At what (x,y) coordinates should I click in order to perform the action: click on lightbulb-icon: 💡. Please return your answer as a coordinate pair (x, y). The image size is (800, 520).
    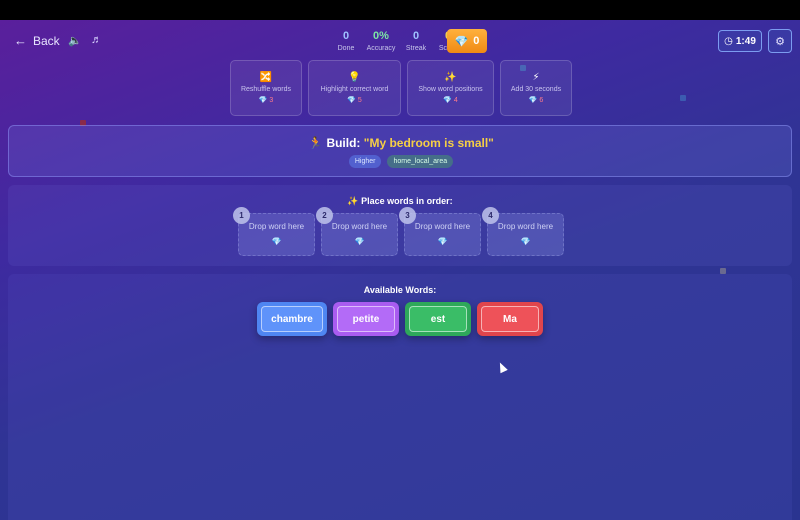
    Looking at the image, I should click on (354, 77).